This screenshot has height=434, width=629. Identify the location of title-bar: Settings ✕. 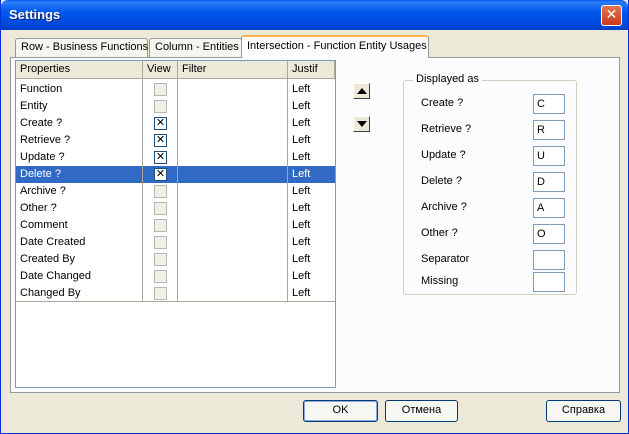
(314, 15).